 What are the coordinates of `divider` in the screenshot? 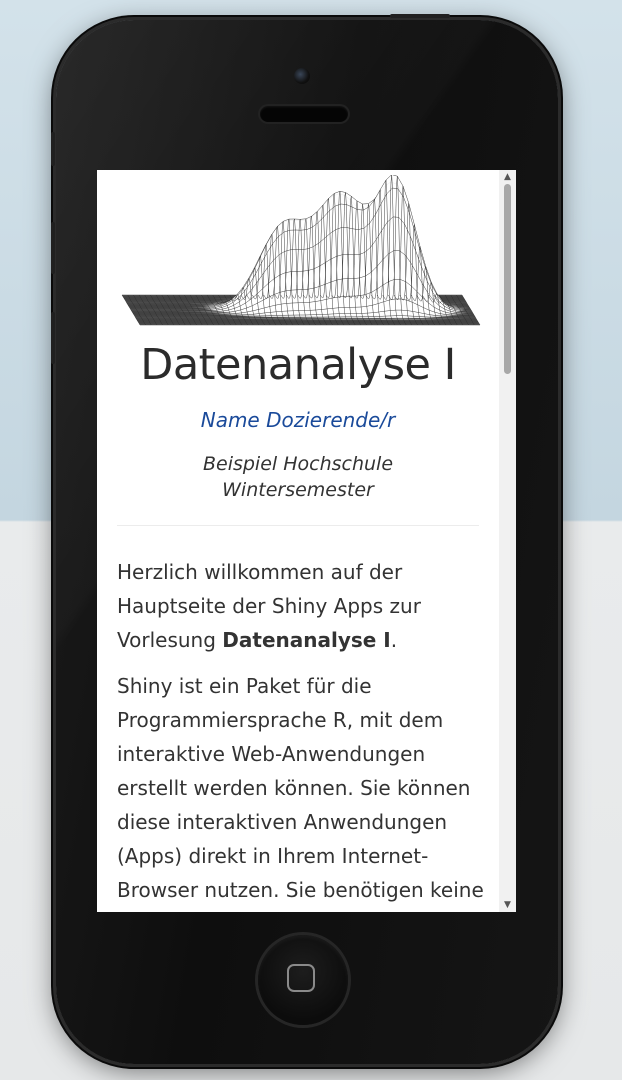 It's located at (298, 525).